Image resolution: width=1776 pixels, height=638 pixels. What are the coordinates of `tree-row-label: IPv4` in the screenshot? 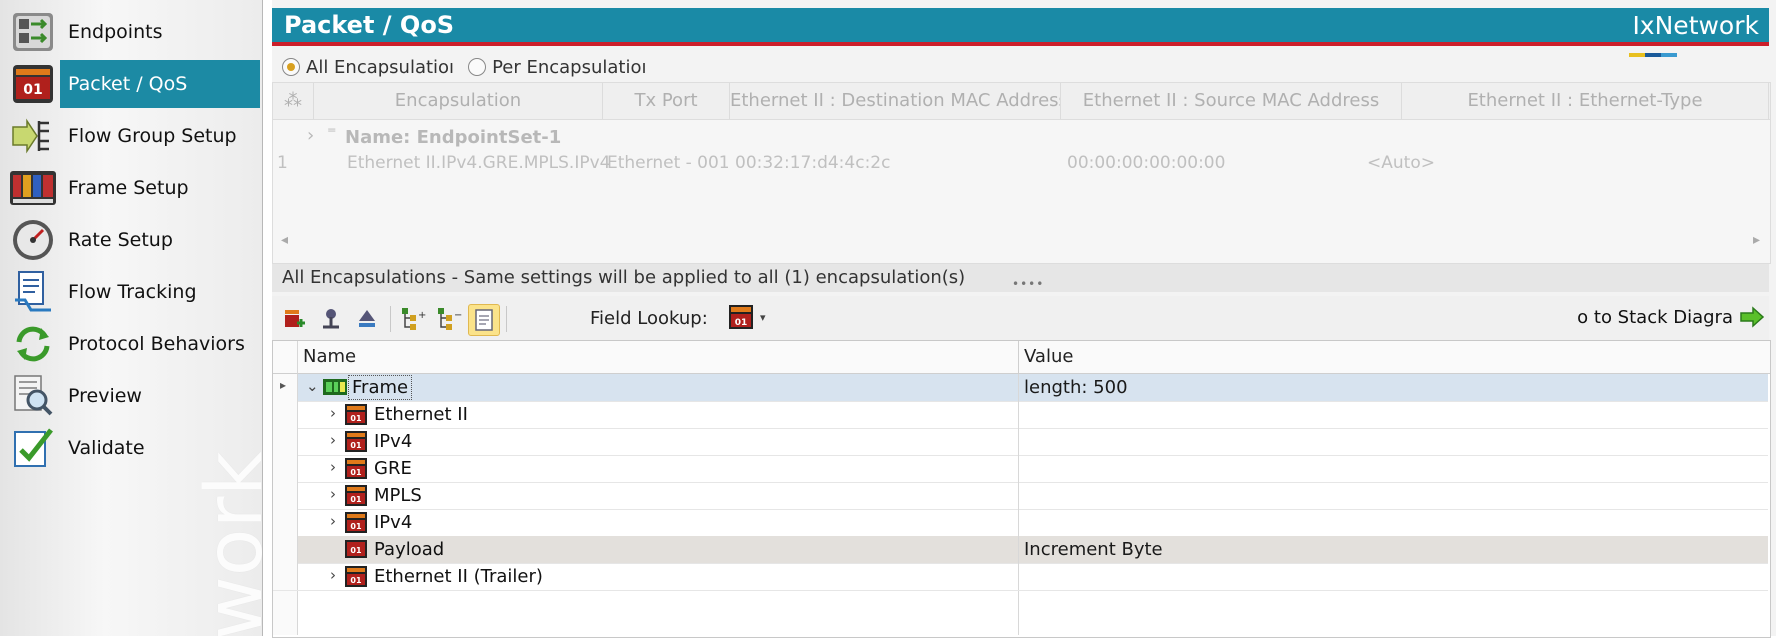 It's located at (393, 441).